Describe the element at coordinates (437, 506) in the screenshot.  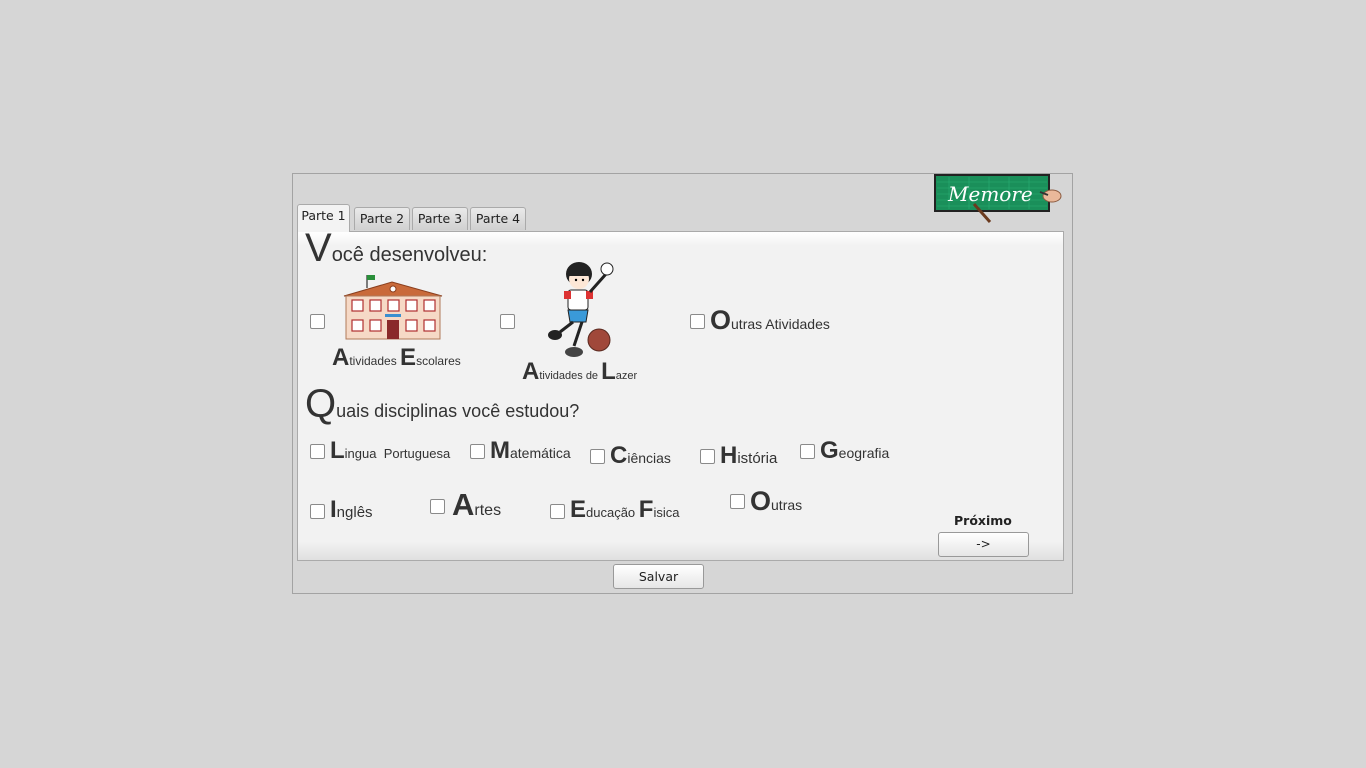
I see `artes-checkbox` at that location.